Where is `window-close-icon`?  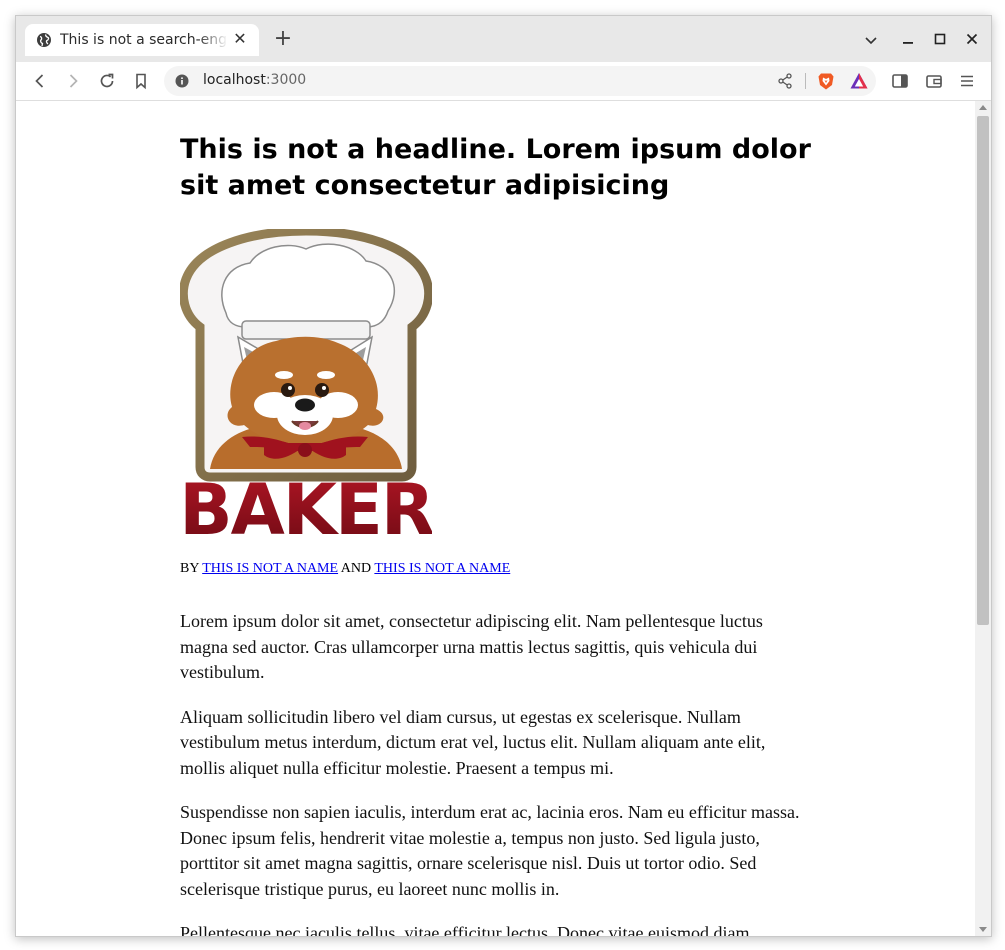
window-close-icon is located at coordinates (972, 39).